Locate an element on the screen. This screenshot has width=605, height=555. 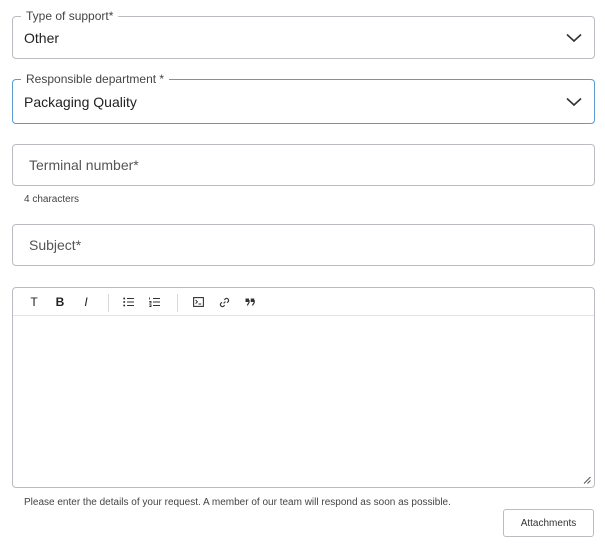
terminal-number-helper: 4 characters is located at coordinates (52, 199).